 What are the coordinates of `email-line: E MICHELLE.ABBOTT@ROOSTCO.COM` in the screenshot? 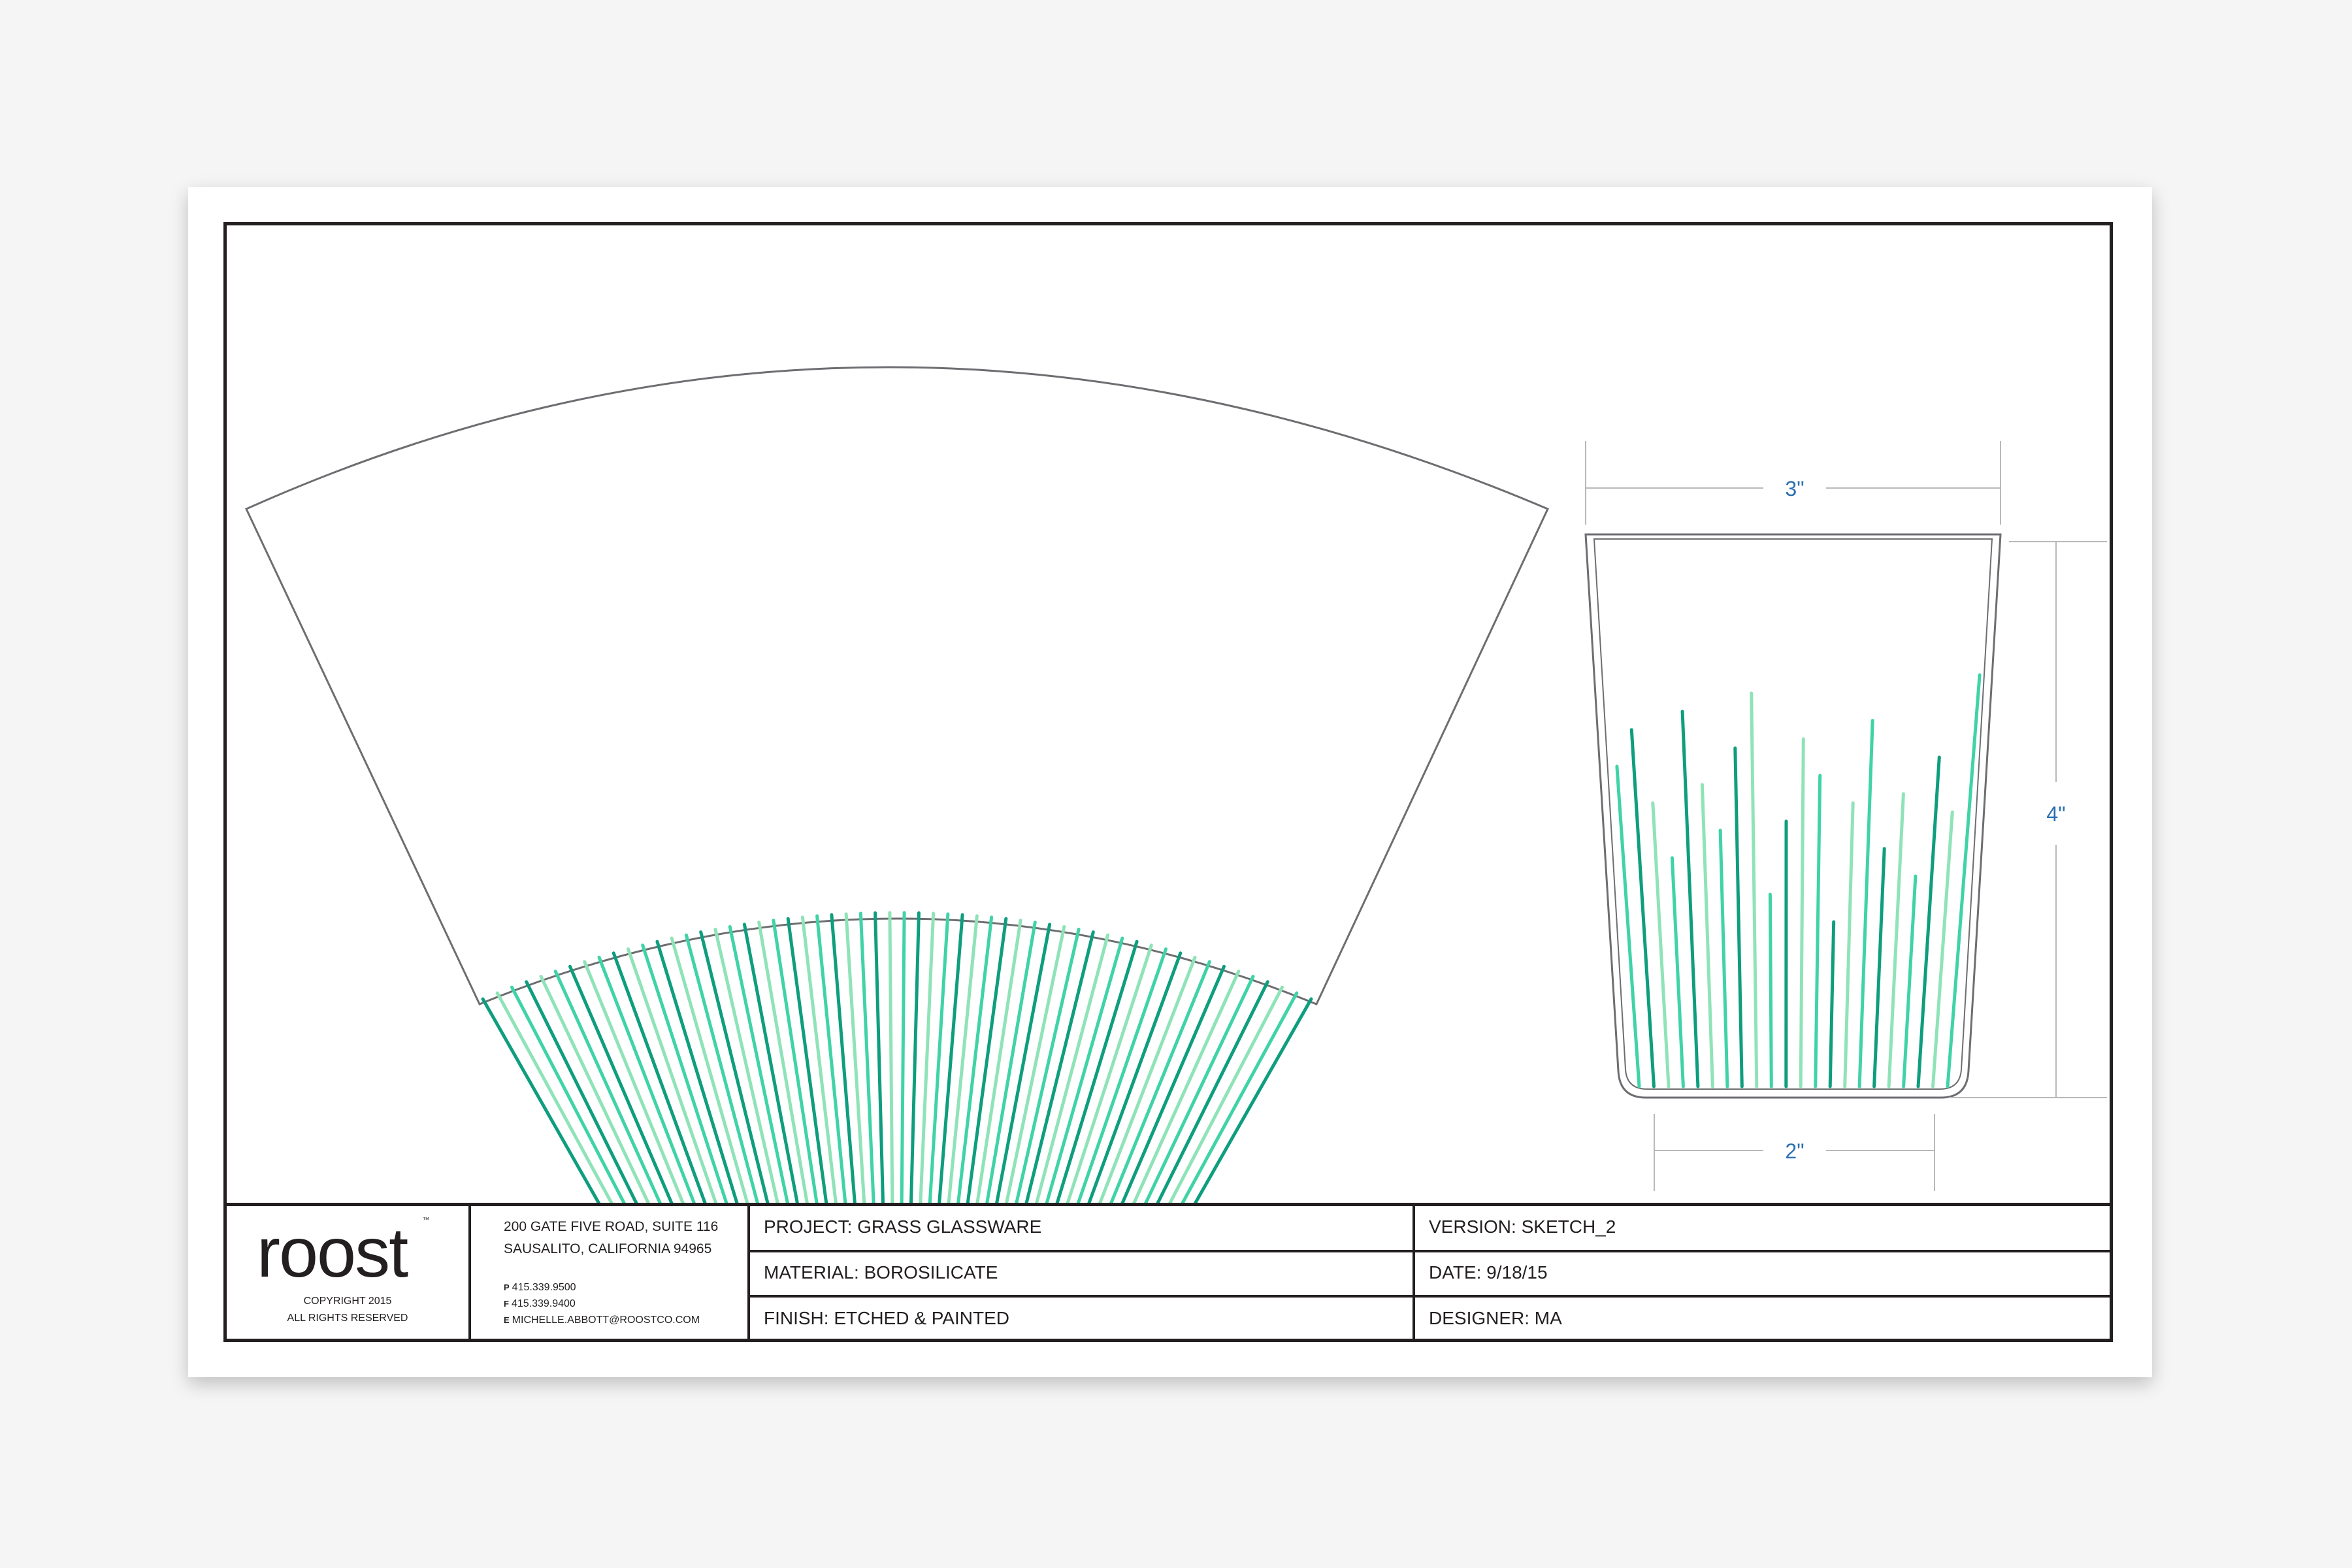 It's located at (602, 1320).